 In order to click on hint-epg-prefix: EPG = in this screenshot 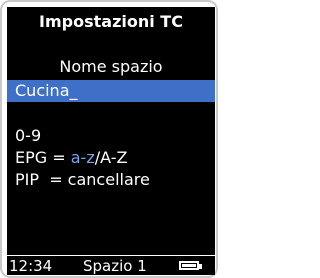, I will do `click(43, 157)`.